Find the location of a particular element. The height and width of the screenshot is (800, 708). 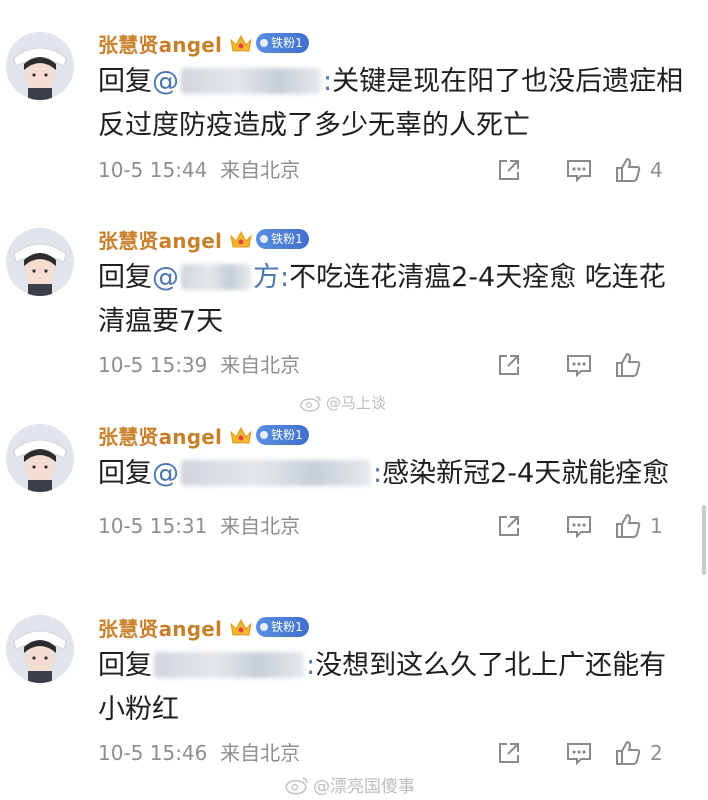

comment-time: 10-5 15:31 is located at coordinates (153, 526).